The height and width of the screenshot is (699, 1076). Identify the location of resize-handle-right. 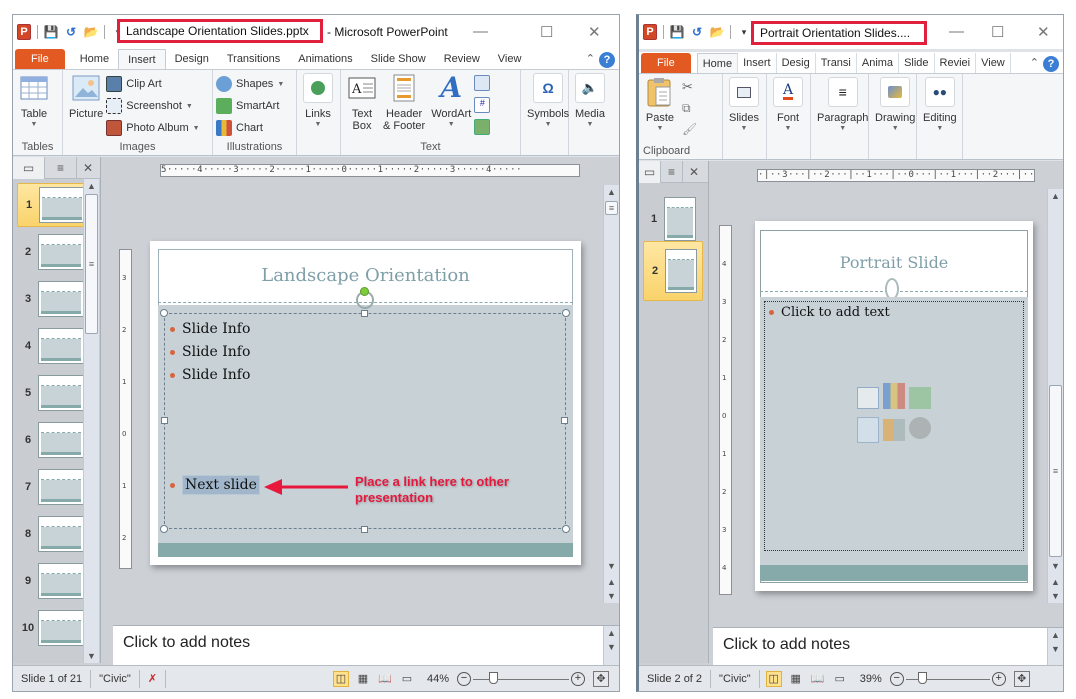
(564, 420).